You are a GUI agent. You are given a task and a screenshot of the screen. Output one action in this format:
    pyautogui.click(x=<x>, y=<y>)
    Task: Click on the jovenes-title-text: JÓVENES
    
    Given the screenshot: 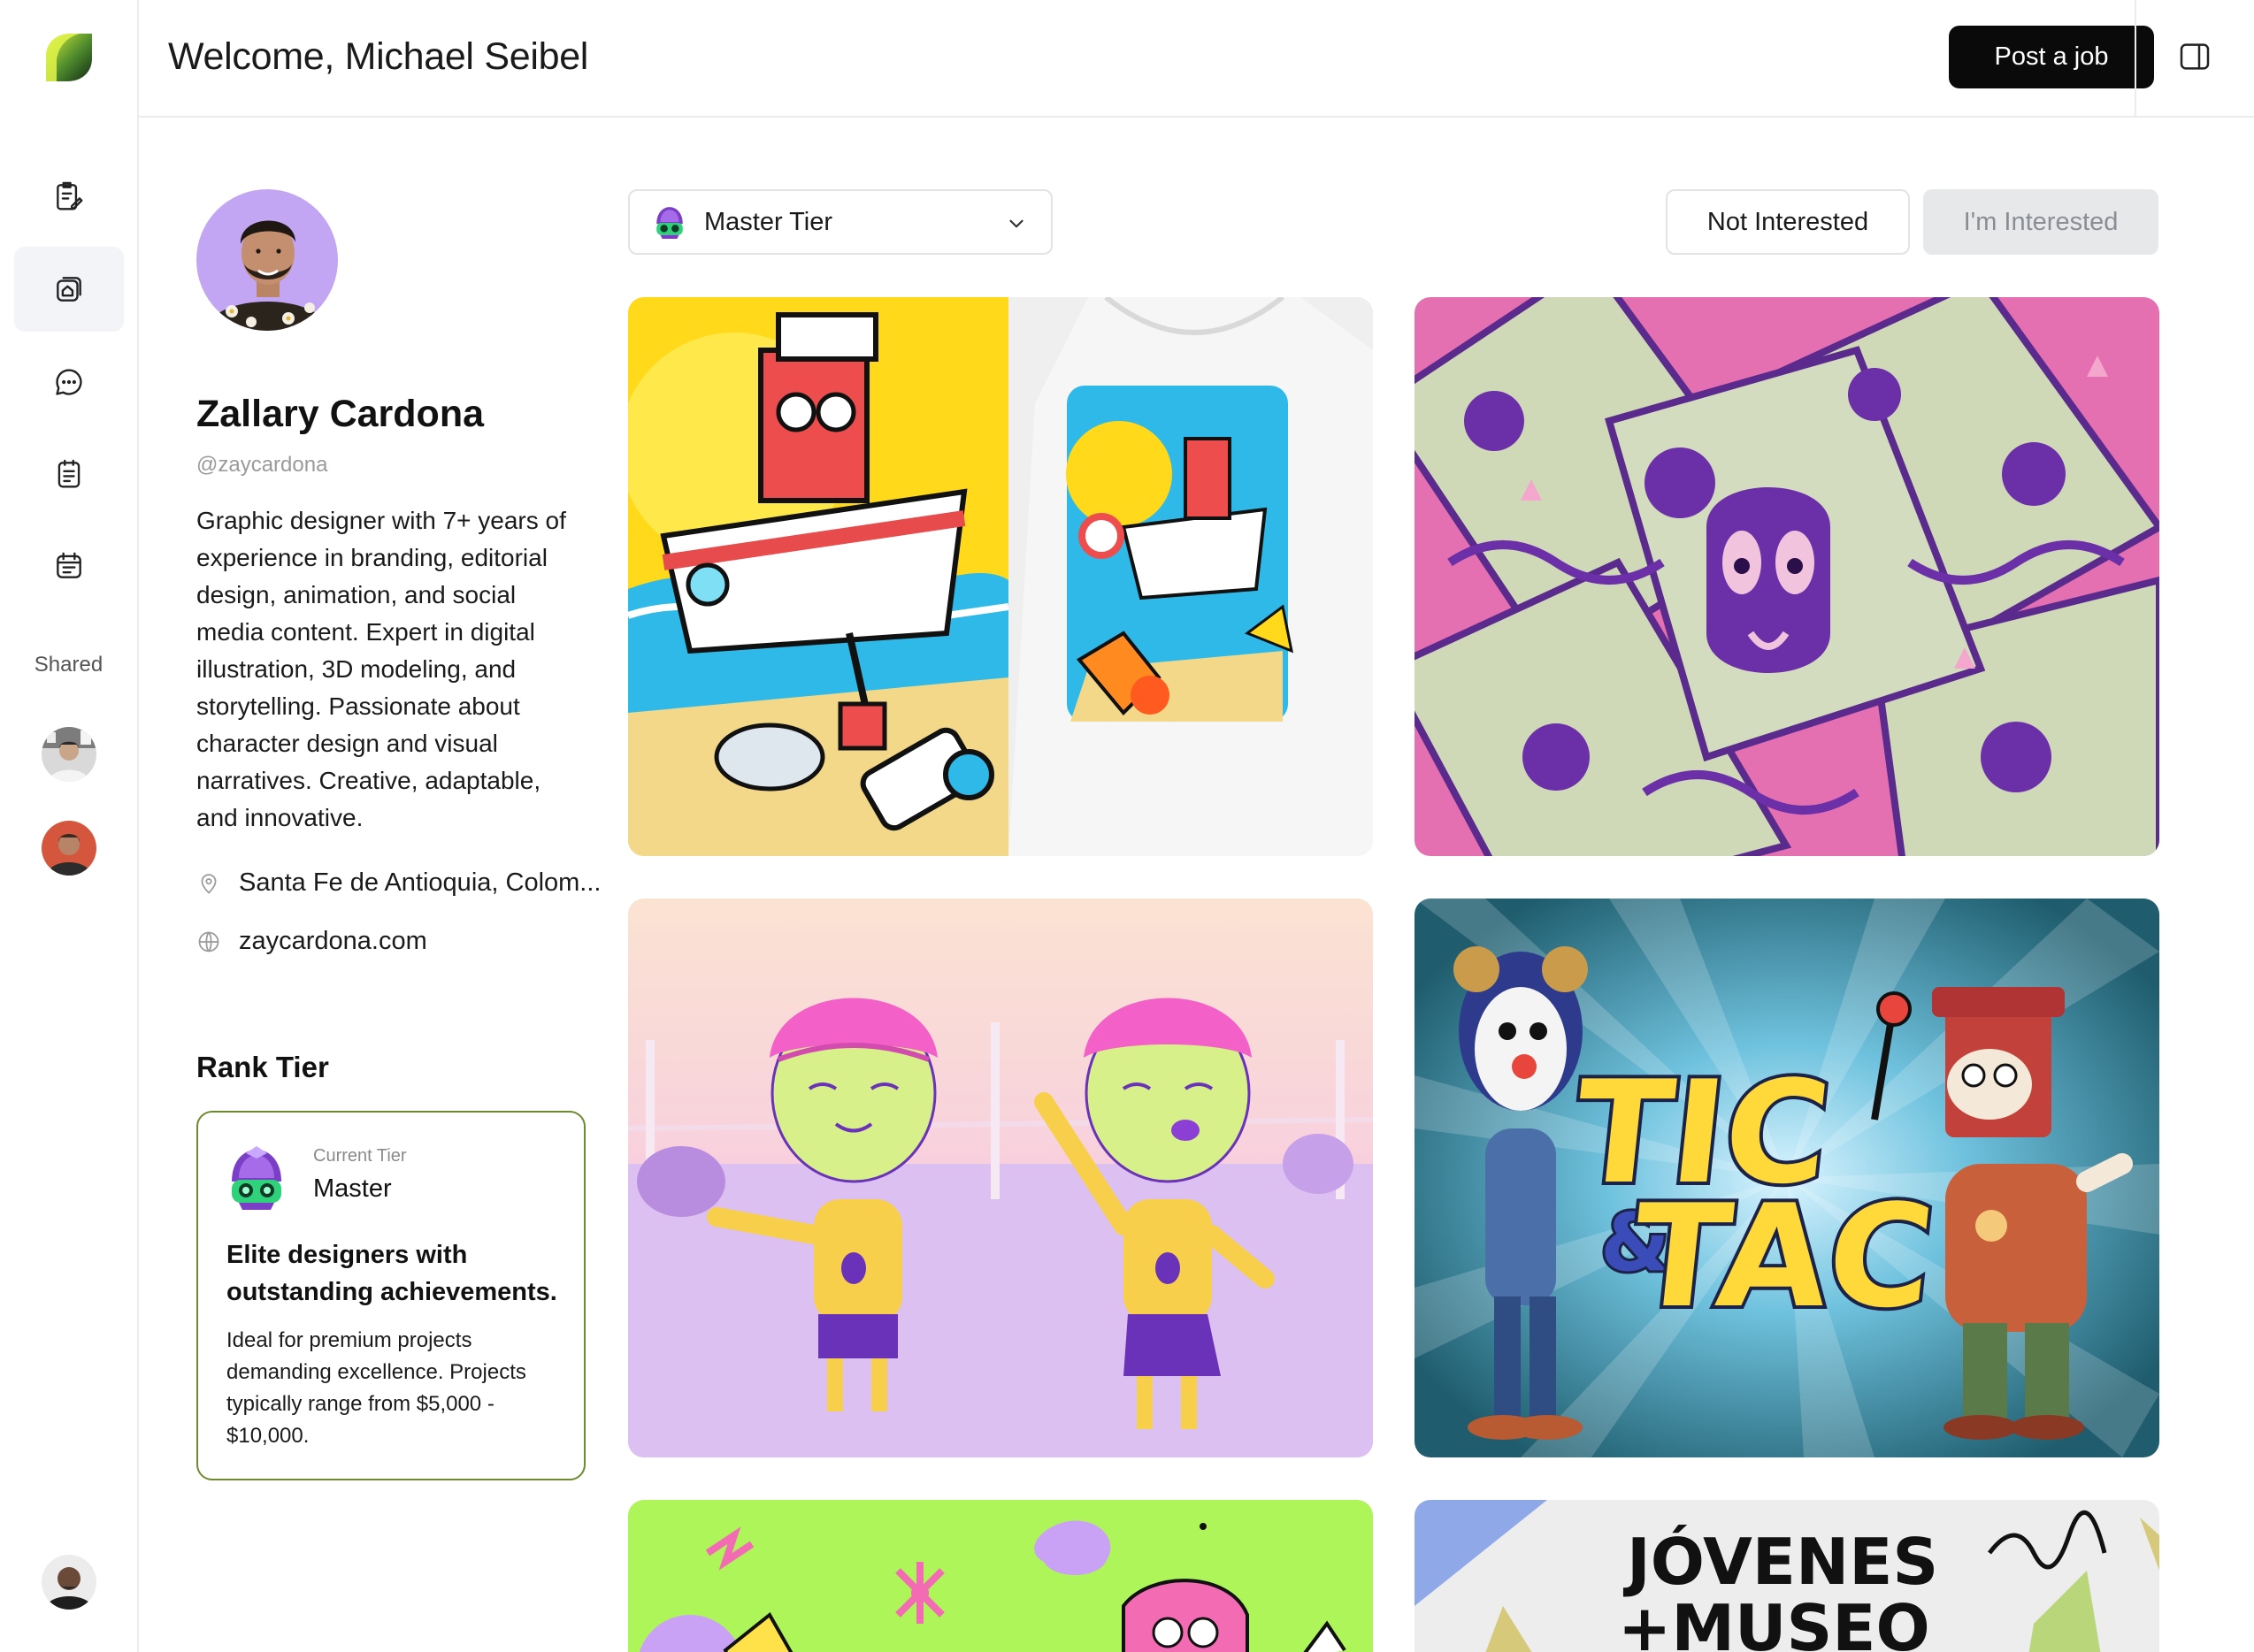 What is the action you would take?
    pyautogui.click(x=1780, y=1562)
    